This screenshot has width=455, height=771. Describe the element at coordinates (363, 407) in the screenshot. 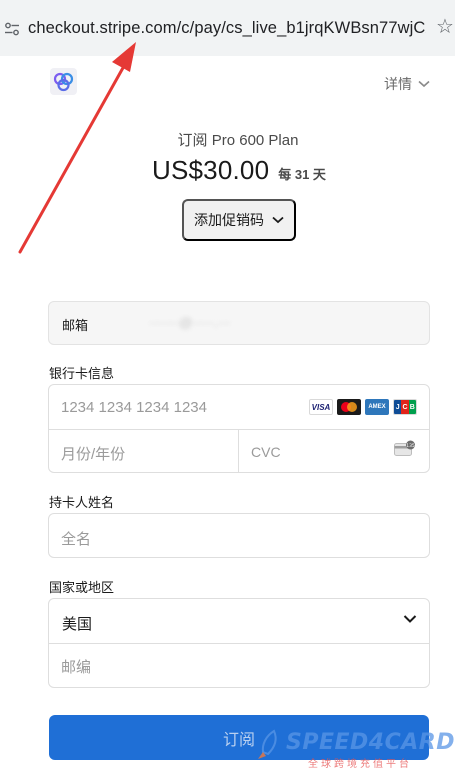

I see `card-brand-logos: VISA AMEX JCB` at that location.